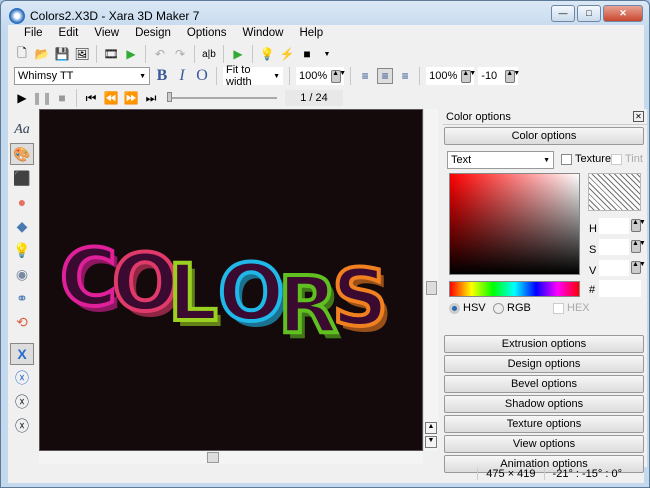  What do you see at coordinates (111, 54) in the screenshot?
I see `export-animation-icon: 🎞` at bounding box center [111, 54].